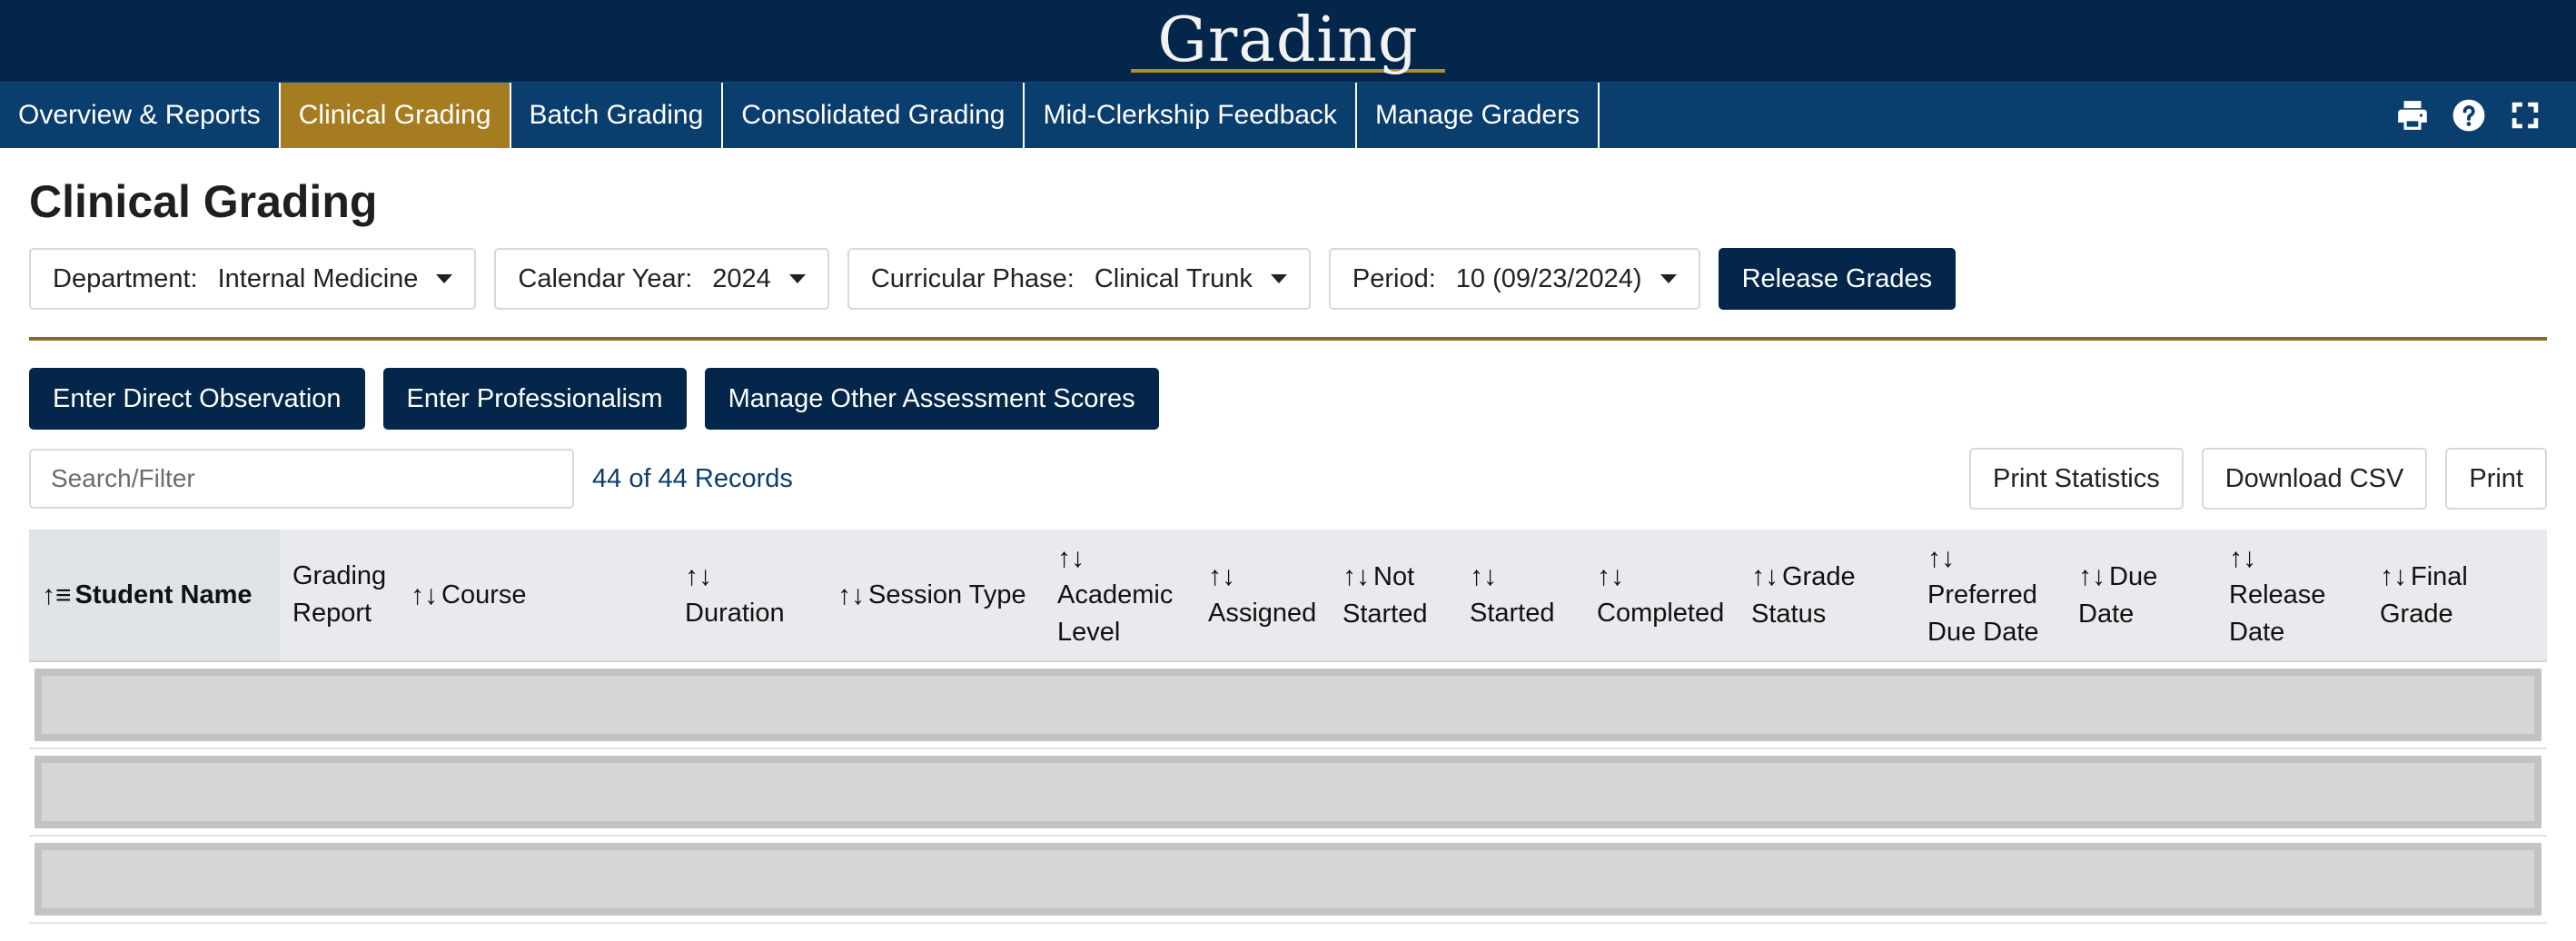 Image resolution: width=2576 pixels, height=941 pixels. Describe the element at coordinates (2496, 479) in the screenshot. I see `print-button: Print` at that location.